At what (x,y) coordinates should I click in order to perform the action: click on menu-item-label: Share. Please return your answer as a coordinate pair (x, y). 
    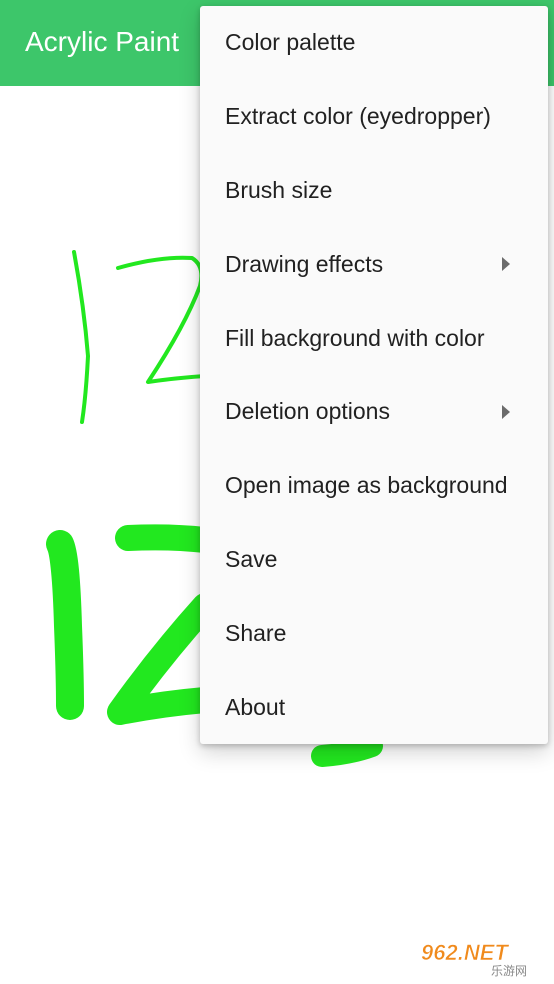
    Looking at the image, I should click on (256, 632).